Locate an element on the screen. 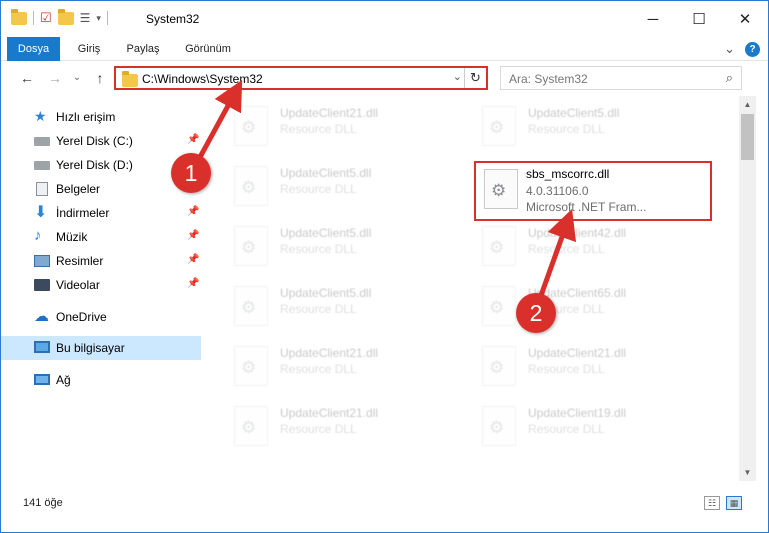 This screenshot has height=533, width=769. close-button: ✕ is located at coordinates (745, 19).